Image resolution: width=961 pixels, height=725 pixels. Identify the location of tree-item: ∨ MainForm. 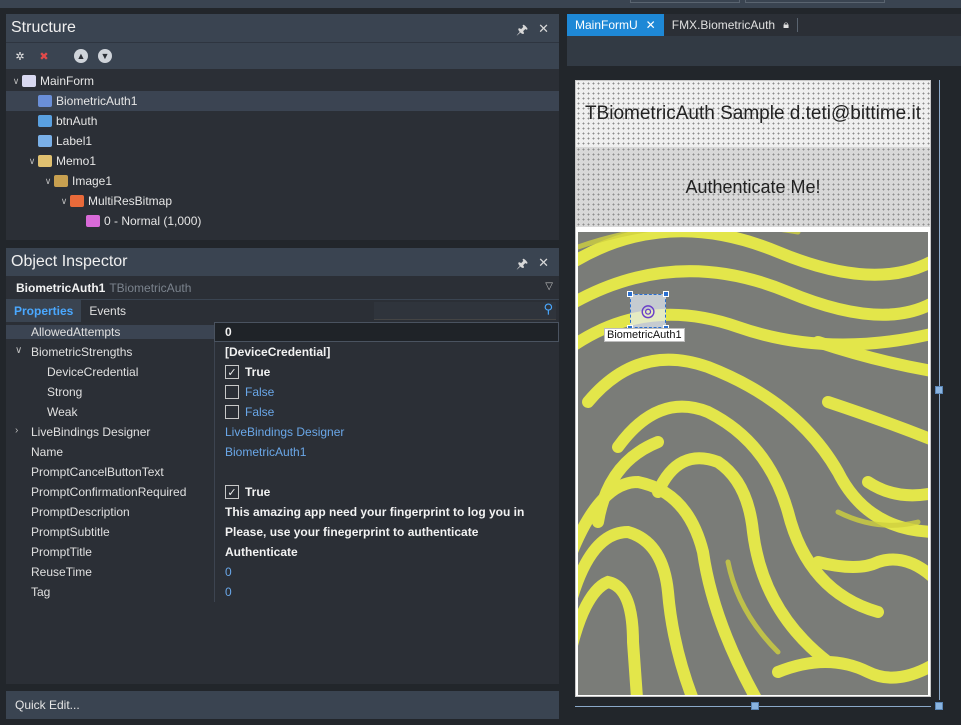
(282, 81).